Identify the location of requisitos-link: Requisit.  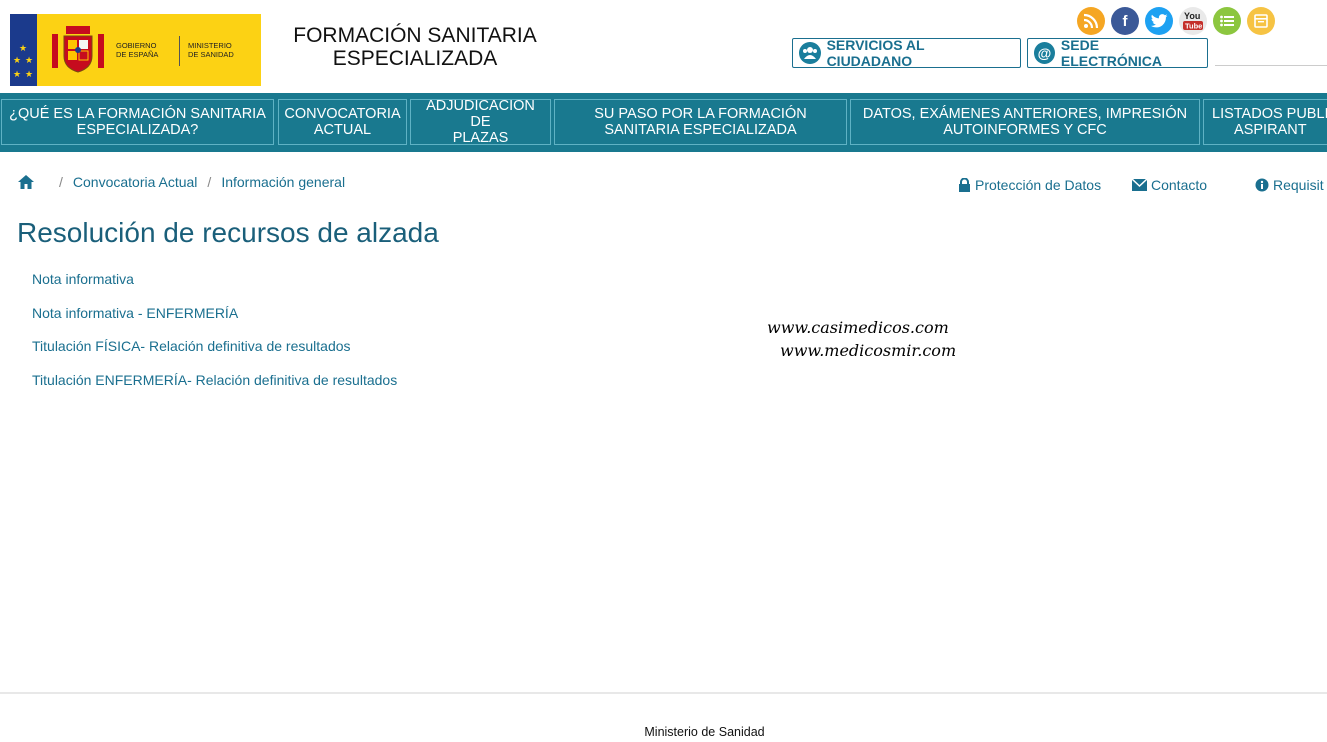
(1289, 185).